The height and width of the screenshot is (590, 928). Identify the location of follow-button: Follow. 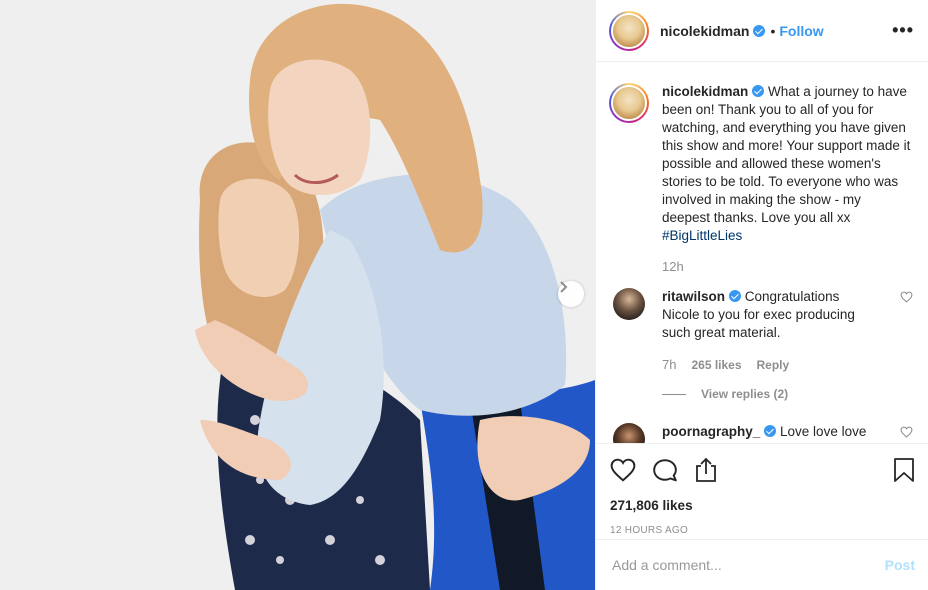
(801, 31).